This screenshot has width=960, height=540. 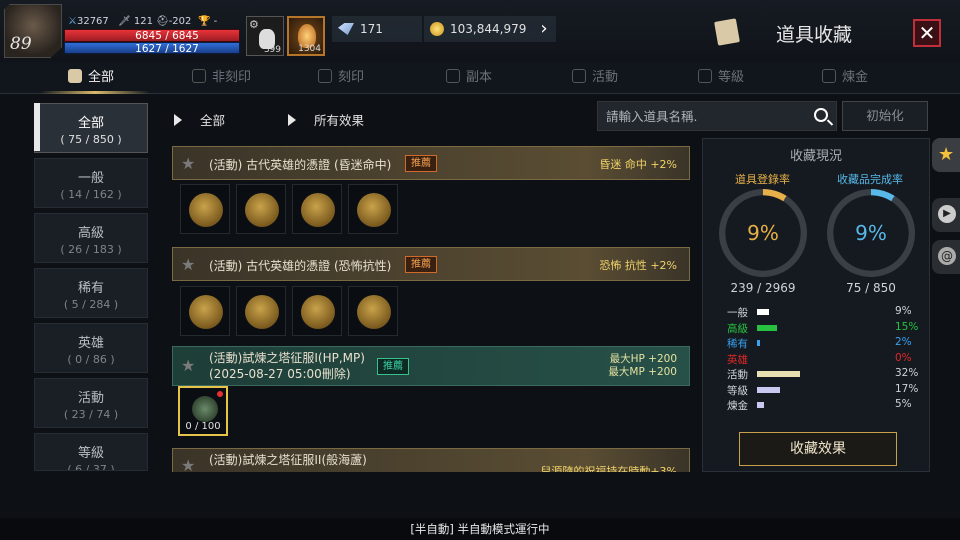 What do you see at coordinates (91, 249) in the screenshot?
I see `category-count: ( 26 / 183 )` at bounding box center [91, 249].